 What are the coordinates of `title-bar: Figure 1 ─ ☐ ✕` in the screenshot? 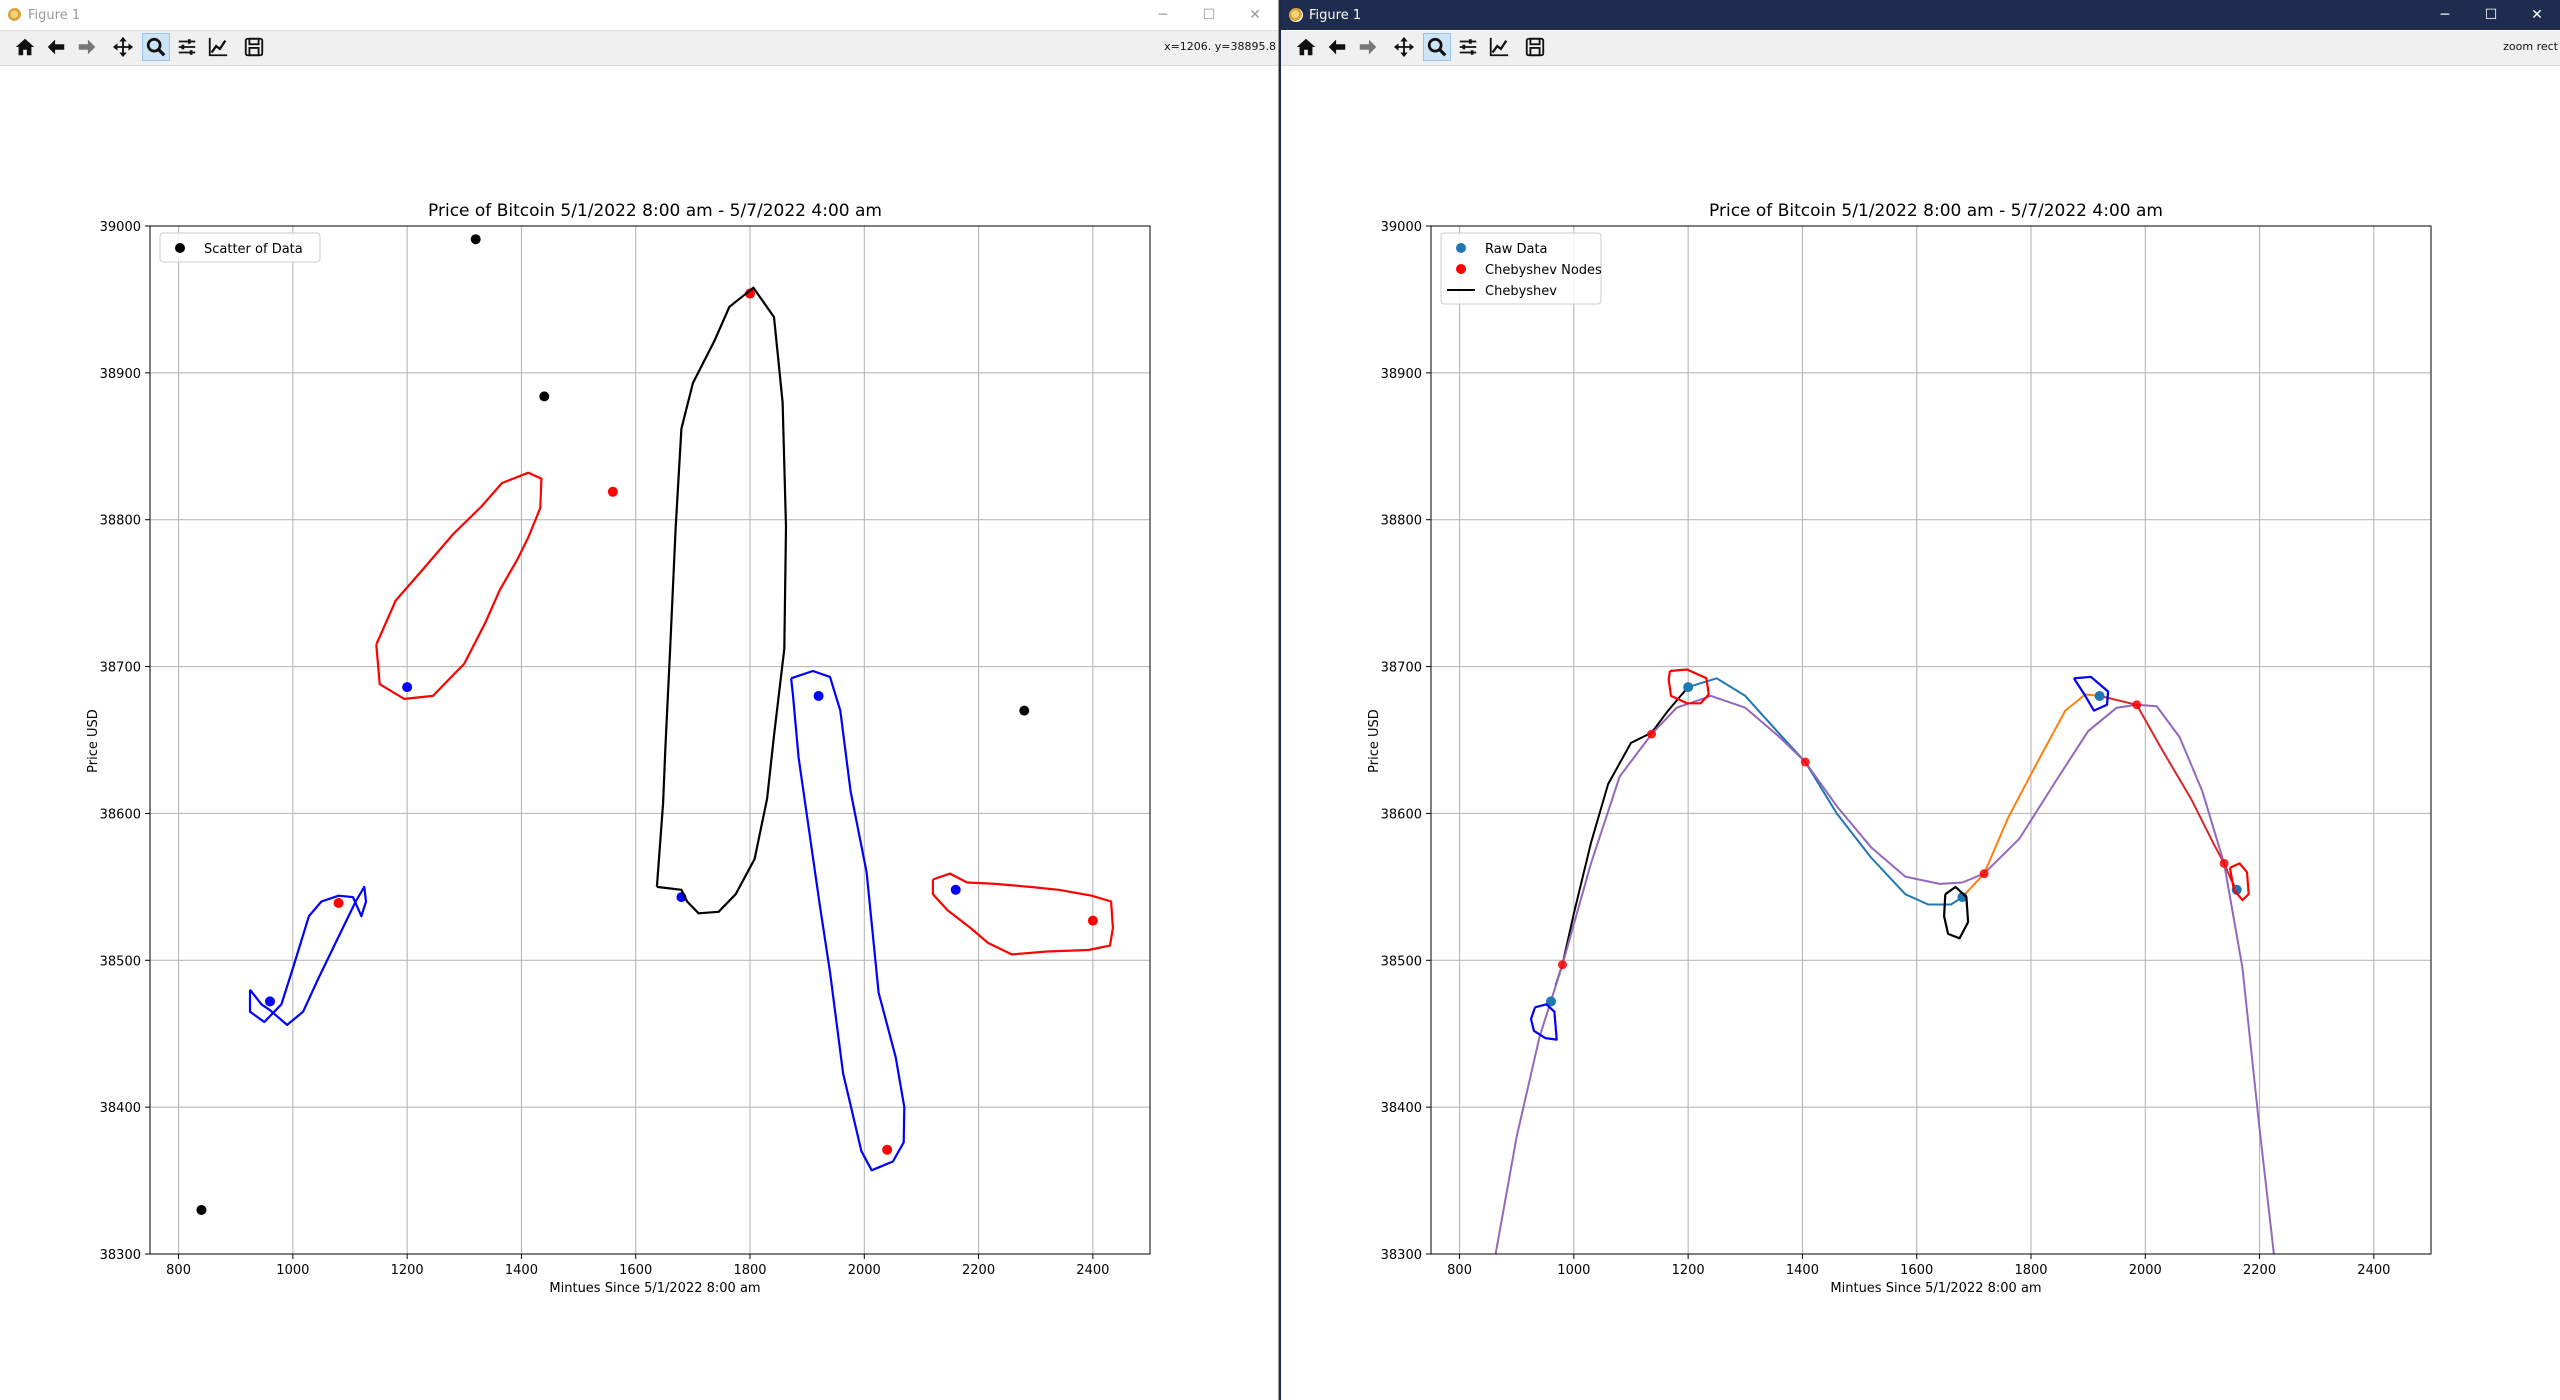 It's located at (1920, 15).